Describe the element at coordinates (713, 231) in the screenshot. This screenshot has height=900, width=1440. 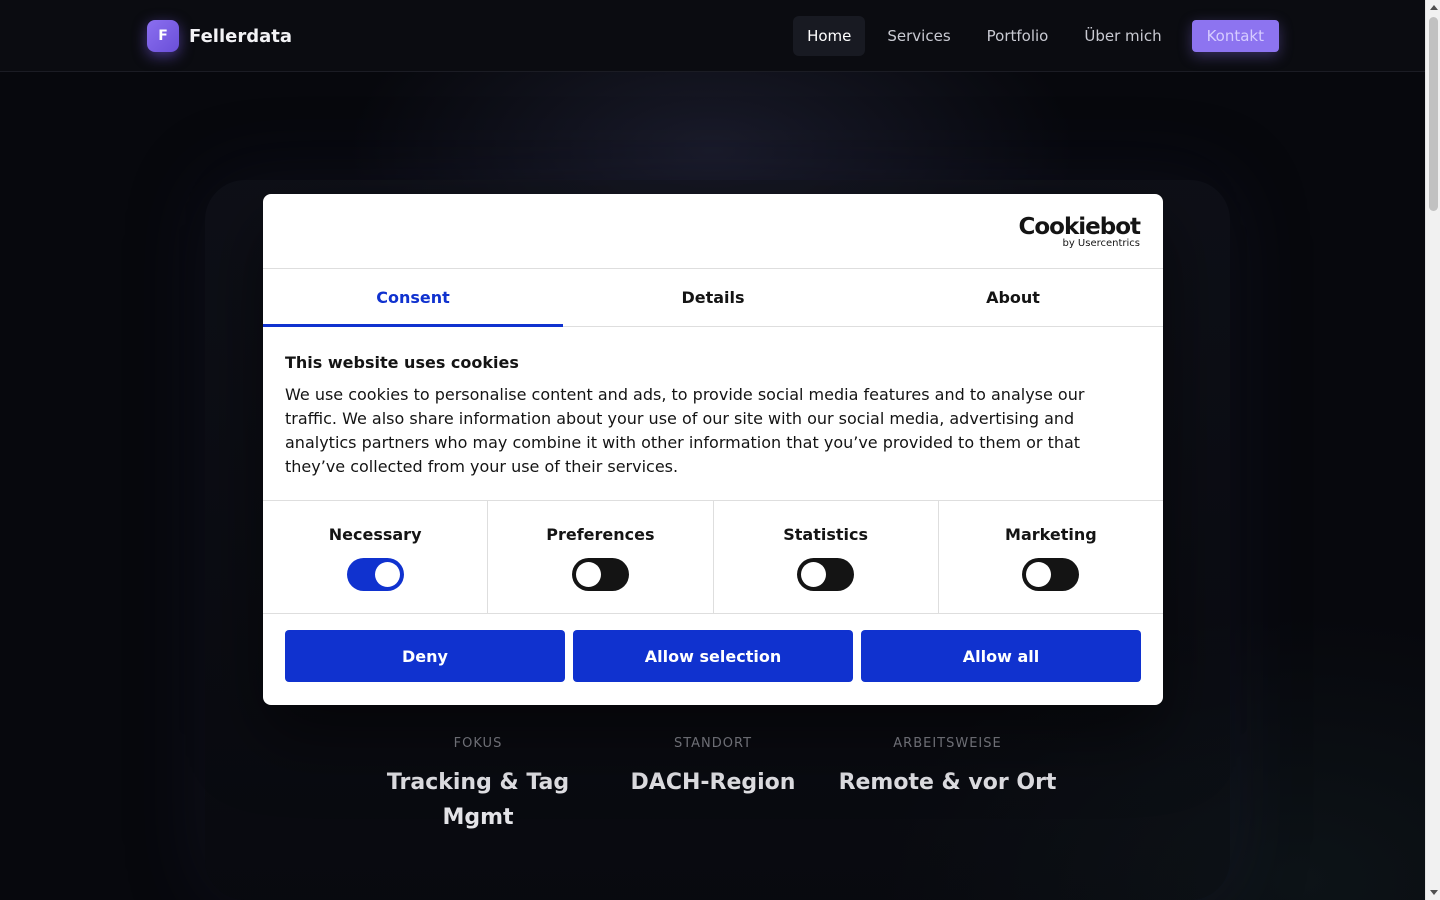
I see `dialog-header: Cookiebot by Usercentrics` at that location.